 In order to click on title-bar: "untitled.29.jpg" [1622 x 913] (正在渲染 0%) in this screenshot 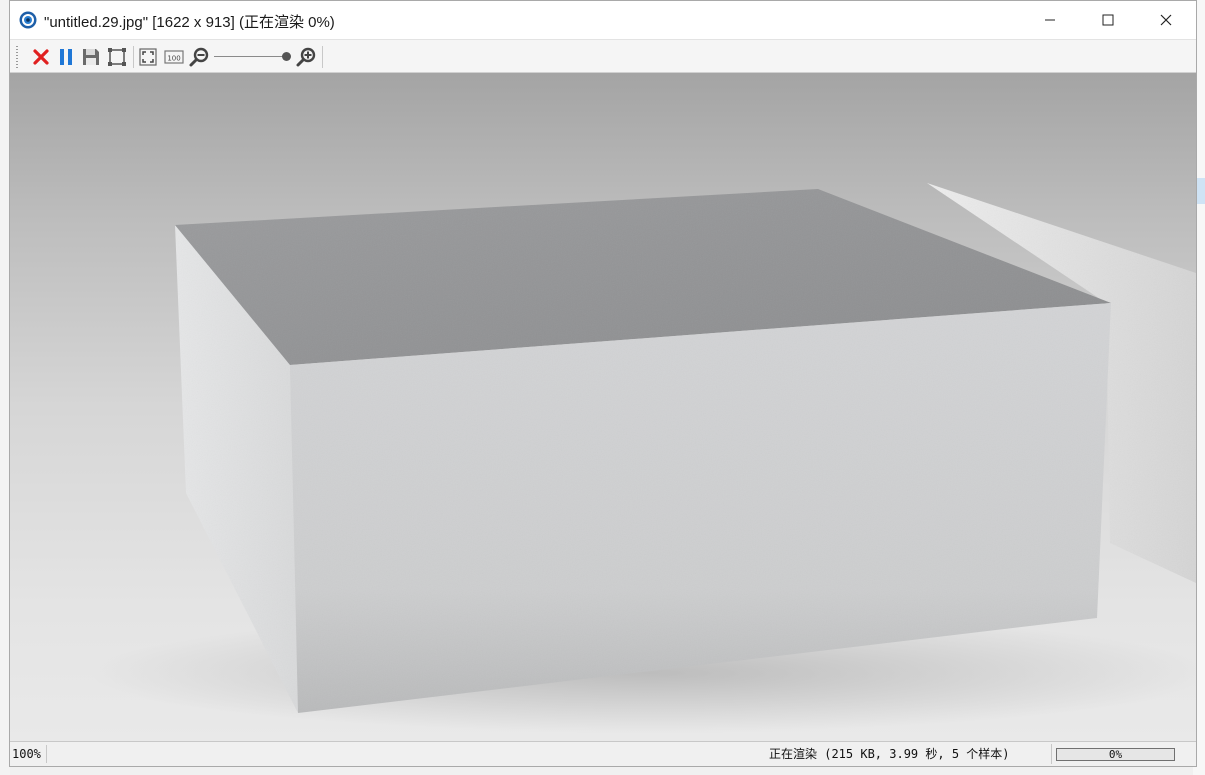, I will do `click(603, 20)`.